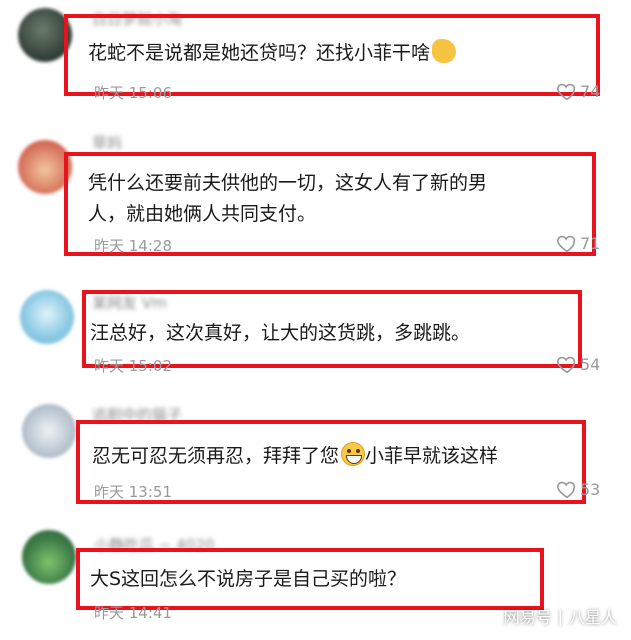 This screenshot has height=640, width=631. Describe the element at coordinates (280, 333) in the screenshot. I see `comment-text: 汪总好，这次真好，让大的这货跳，多跳跳。` at that location.